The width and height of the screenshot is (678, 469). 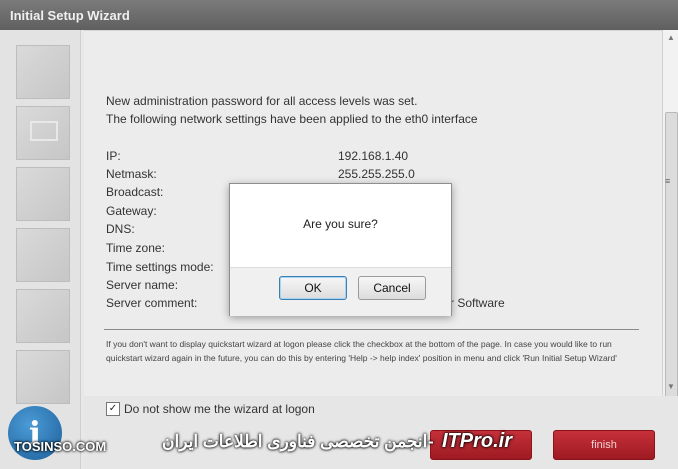 I want to click on setting-value: 192.168.1.40, so click(x=373, y=156).